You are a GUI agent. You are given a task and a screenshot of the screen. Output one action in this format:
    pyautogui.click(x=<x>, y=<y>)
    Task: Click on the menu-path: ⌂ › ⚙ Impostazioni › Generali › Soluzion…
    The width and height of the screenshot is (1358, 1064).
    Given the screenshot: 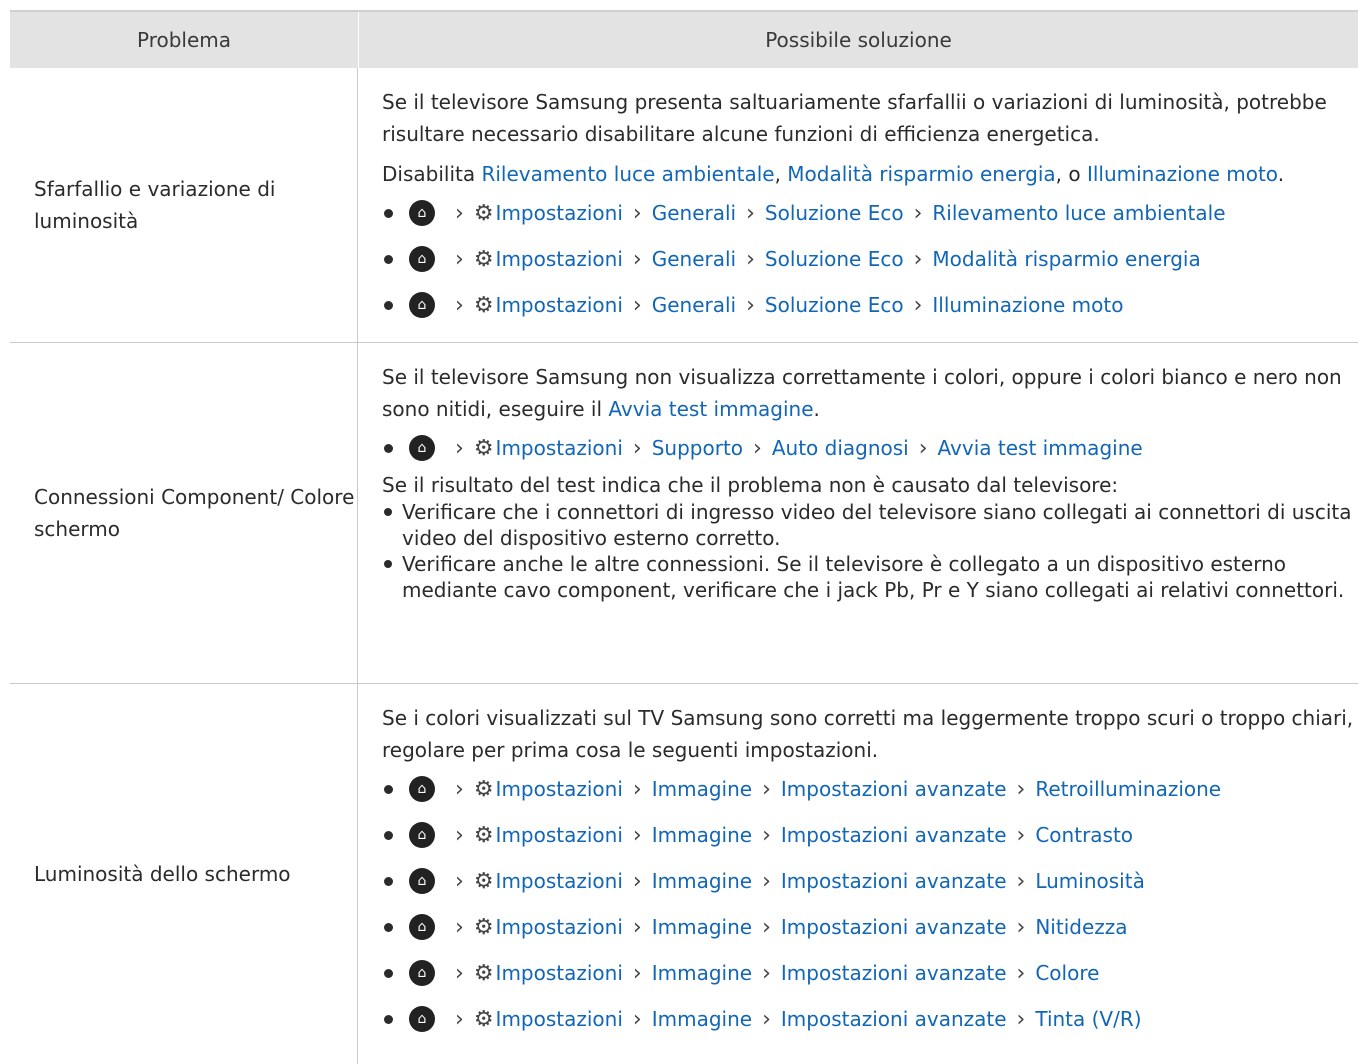 What is the action you would take?
    pyautogui.click(x=870, y=213)
    